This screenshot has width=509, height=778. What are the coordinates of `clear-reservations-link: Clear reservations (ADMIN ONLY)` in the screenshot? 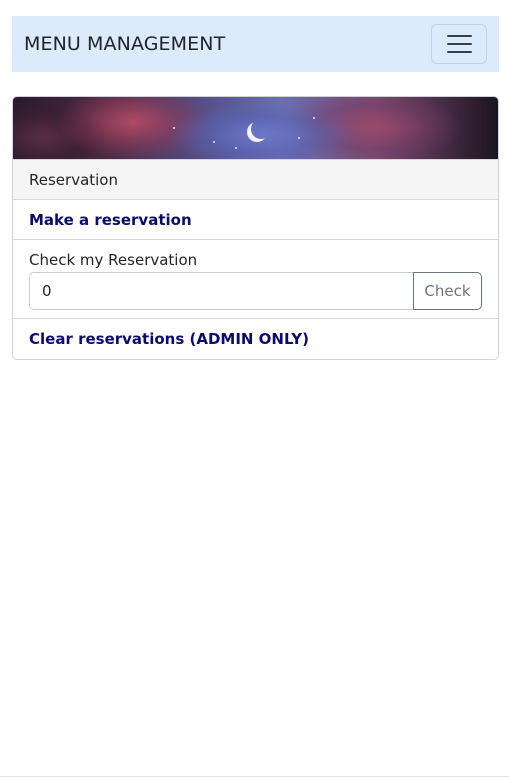 It's located at (169, 339).